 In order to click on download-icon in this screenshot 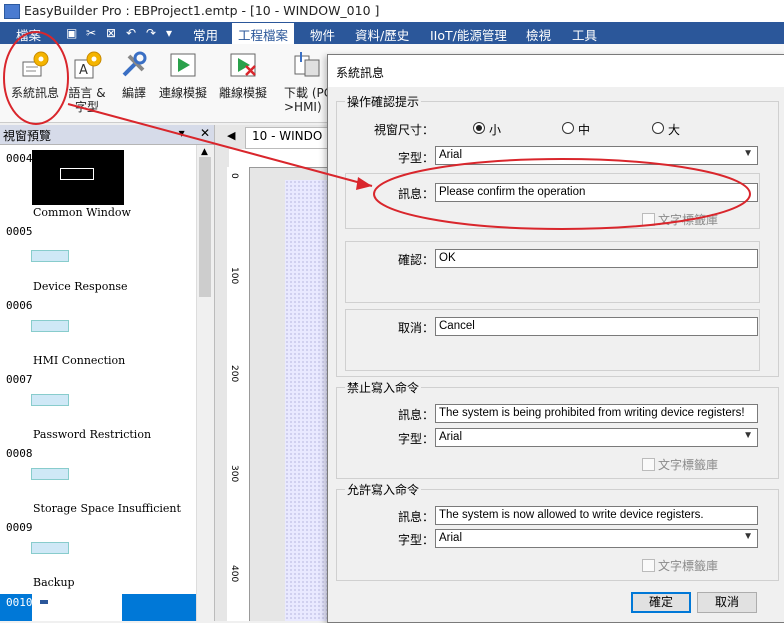, I will do `click(306, 65)`.